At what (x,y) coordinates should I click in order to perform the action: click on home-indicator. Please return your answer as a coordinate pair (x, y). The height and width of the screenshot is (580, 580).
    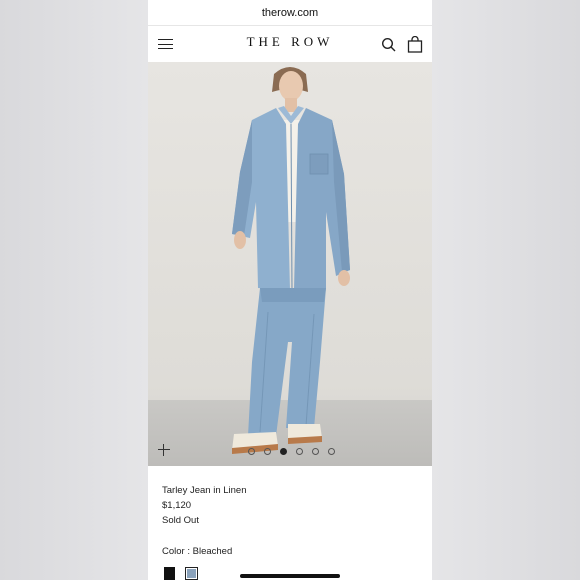
    Looking at the image, I should click on (290, 576).